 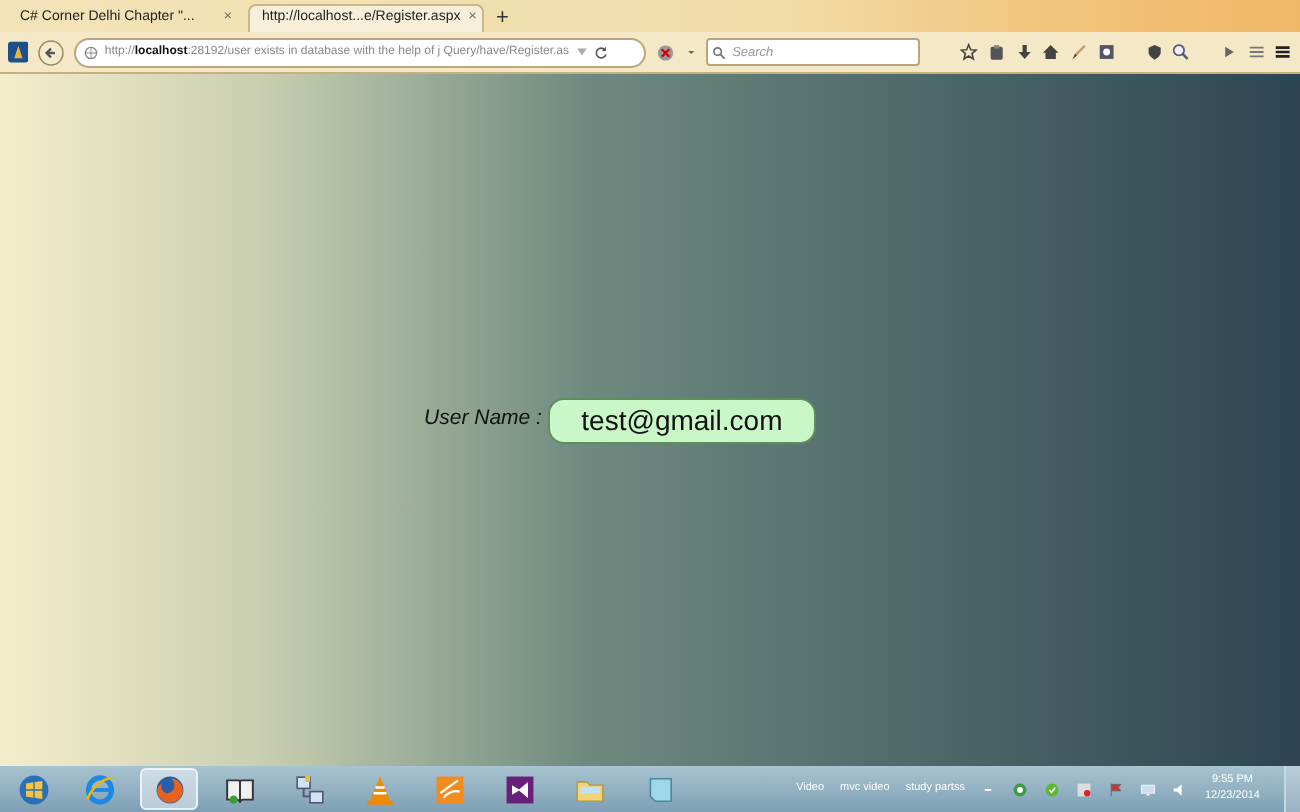 What do you see at coordinates (691, 52) in the screenshot?
I see `caret-icon` at bounding box center [691, 52].